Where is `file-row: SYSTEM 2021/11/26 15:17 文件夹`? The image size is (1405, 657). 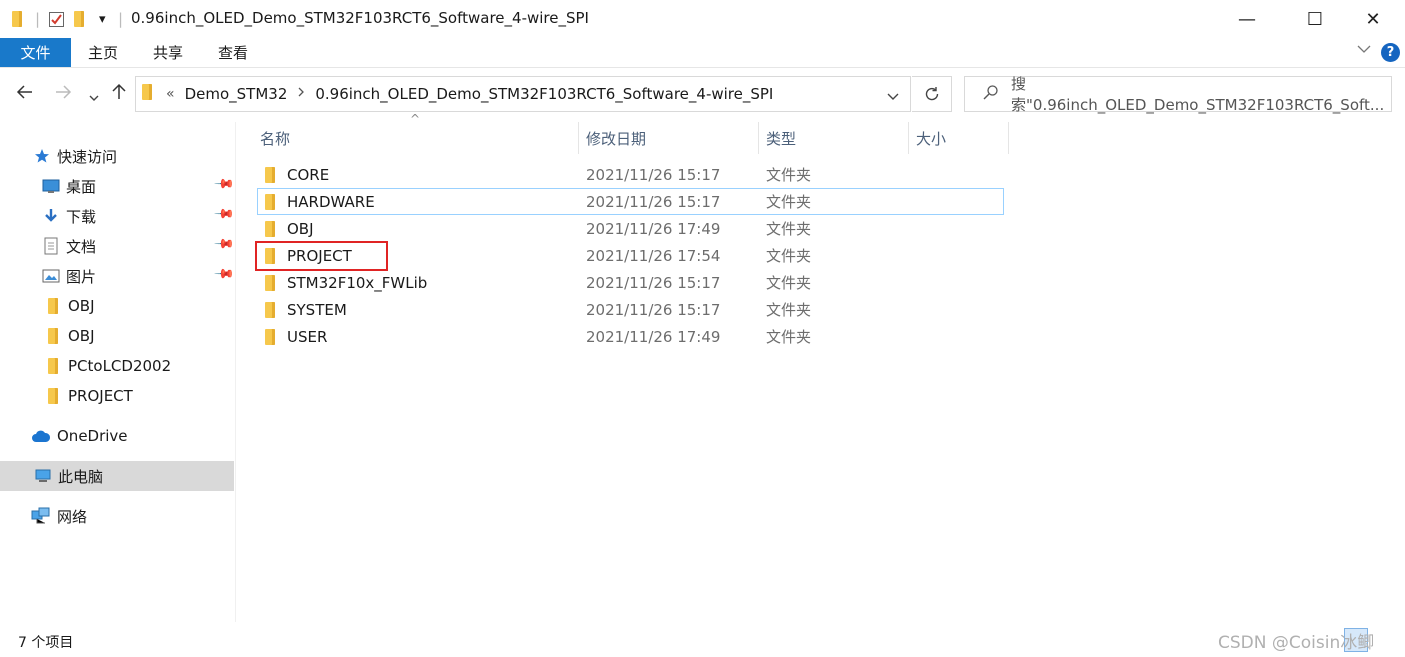
file-row: SYSTEM 2021/11/26 15:17 文件夹 is located at coordinates (630, 309).